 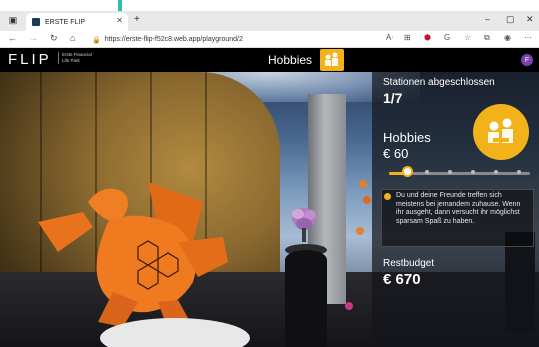 What do you see at coordinates (402, 279) in the screenshot?
I see `budget-value: € 670` at bounding box center [402, 279].